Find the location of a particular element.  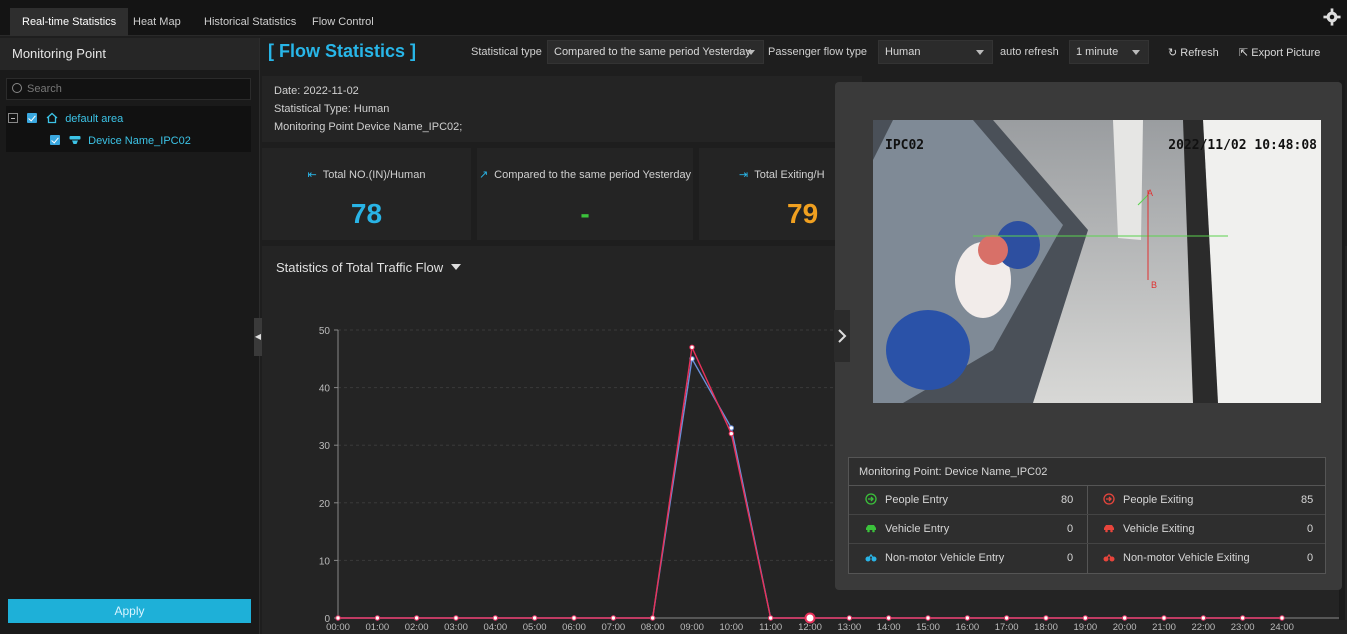

trend-icon: ↗ is located at coordinates (483, 175).